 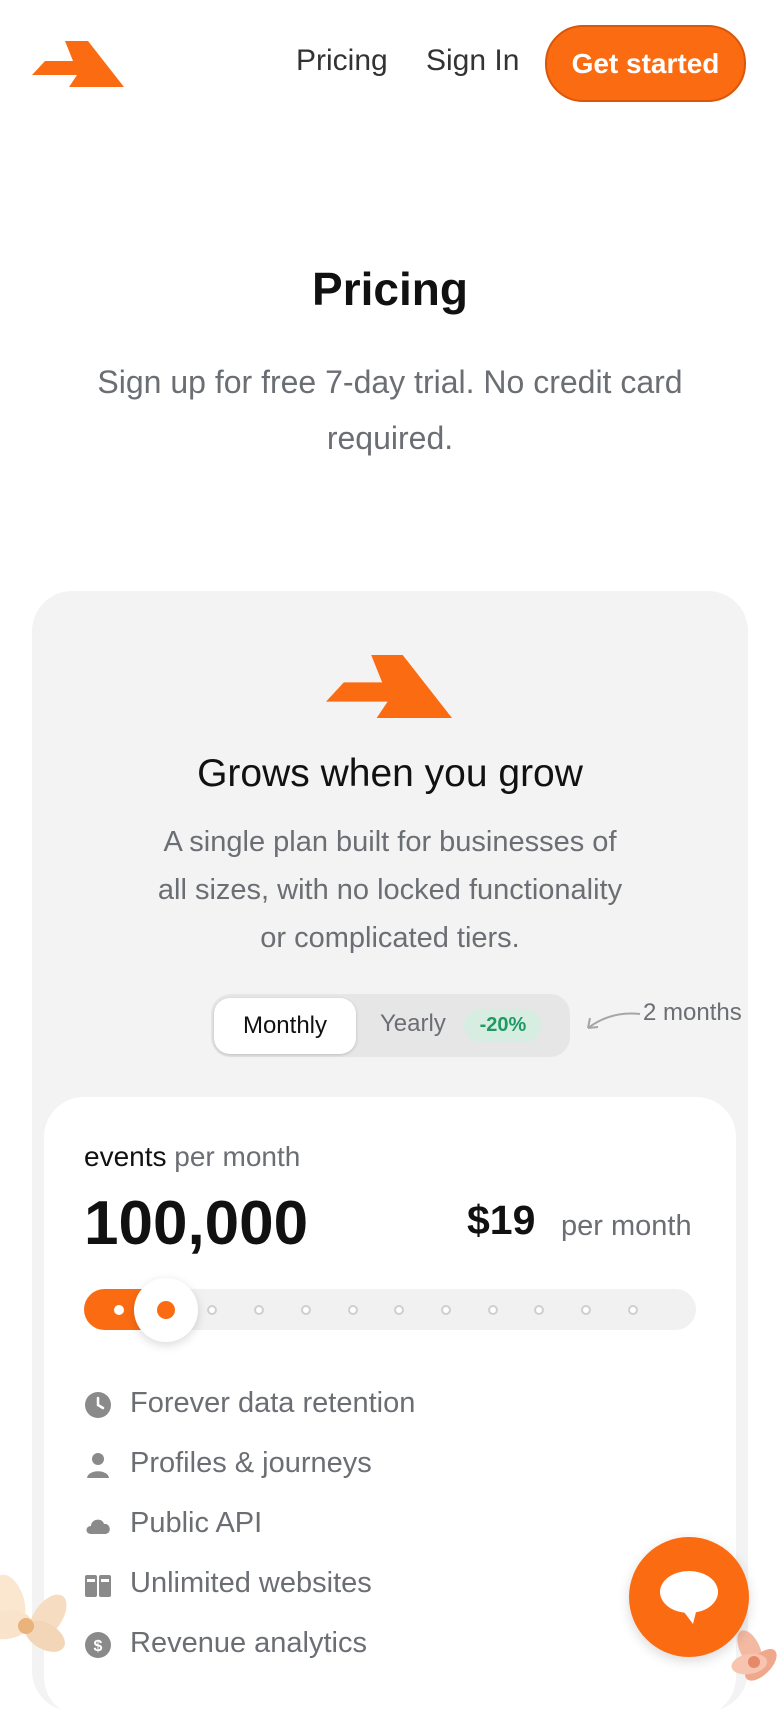 I want to click on feature-label: Public API, so click(x=196, y=1523).